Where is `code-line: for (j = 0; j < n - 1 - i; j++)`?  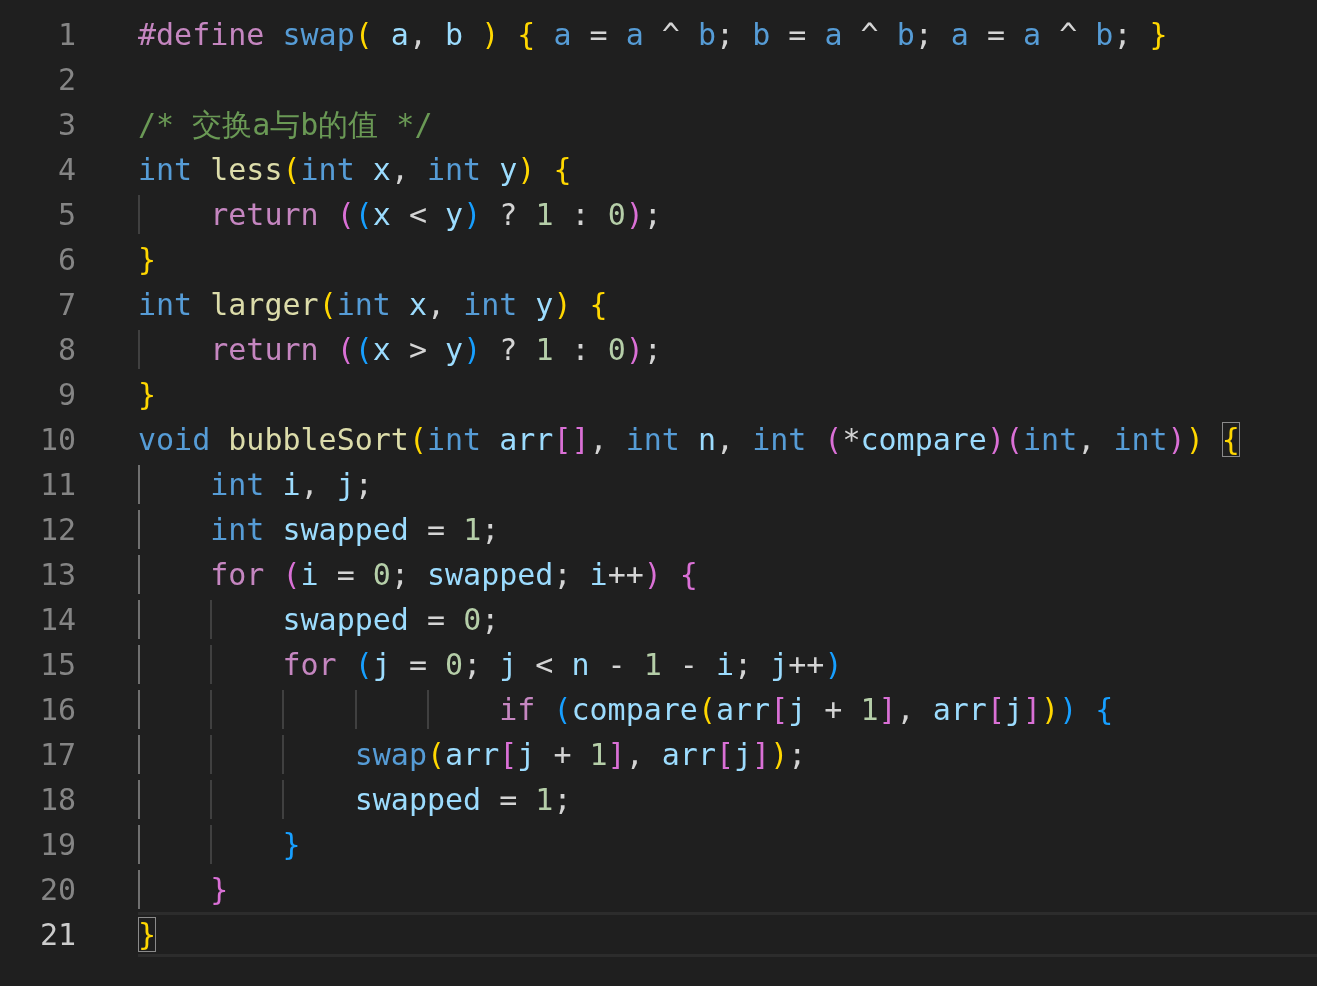 code-line: for (j = 0; j < n - 1 - i; j++) is located at coordinates (490, 664).